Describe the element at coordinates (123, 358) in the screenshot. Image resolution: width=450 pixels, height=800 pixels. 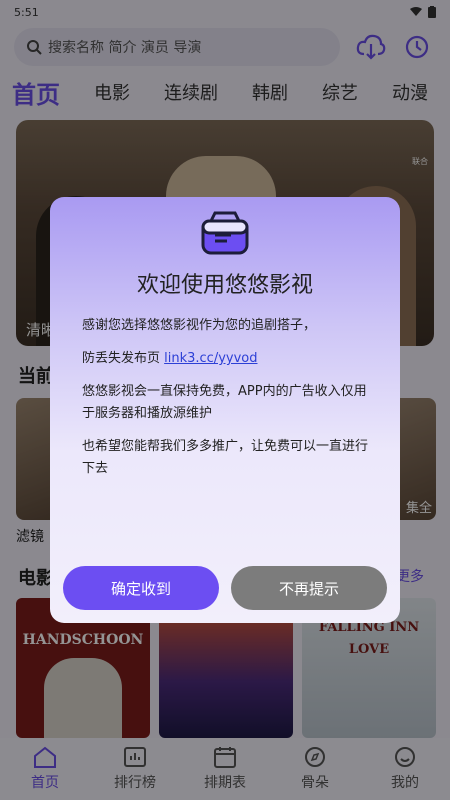
I see `dialog-link-label: 防丢失发布页` at that location.